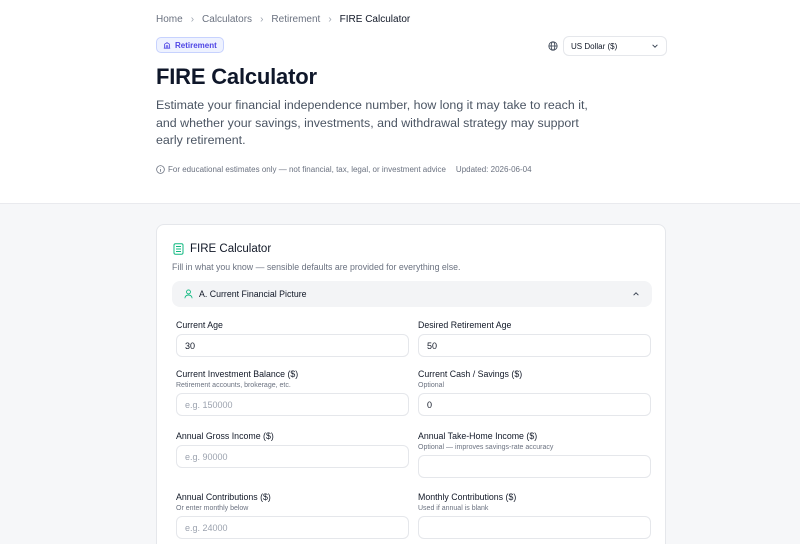 The width and height of the screenshot is (800, 544). I want to click on annual-contrib-input, so click(292, 527).